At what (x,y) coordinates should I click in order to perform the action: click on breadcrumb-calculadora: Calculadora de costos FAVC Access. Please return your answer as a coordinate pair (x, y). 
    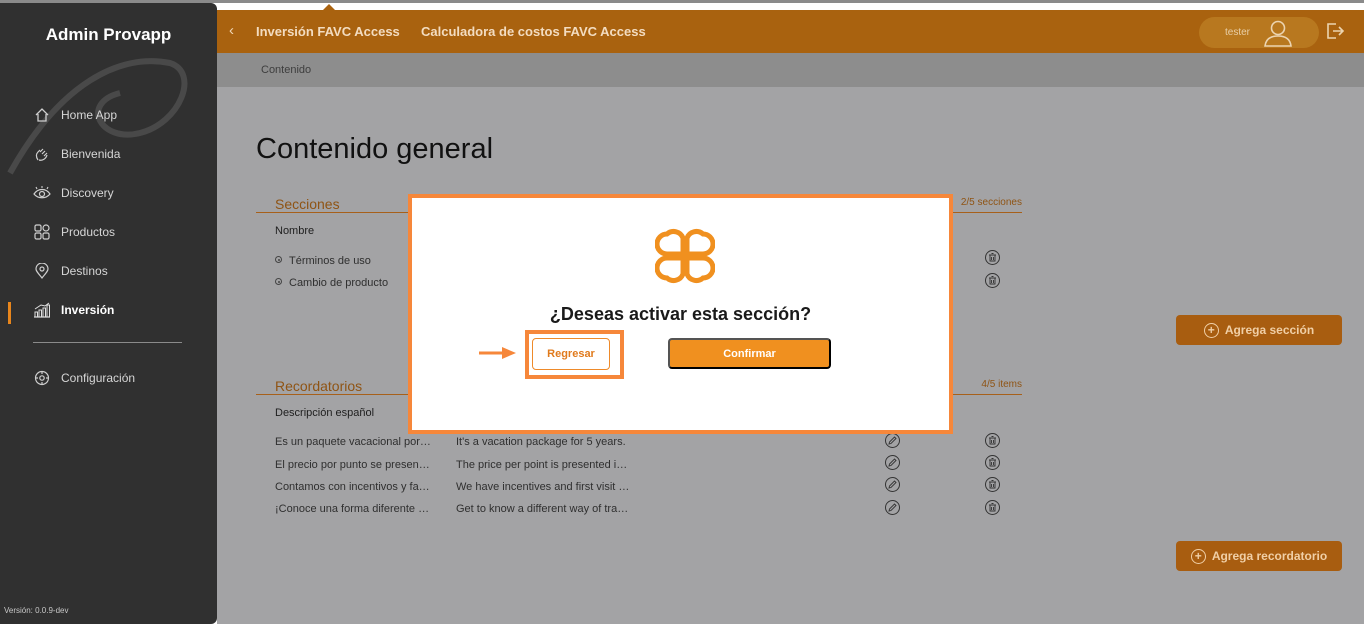
    Looking at the image, I should click on (533, 31).